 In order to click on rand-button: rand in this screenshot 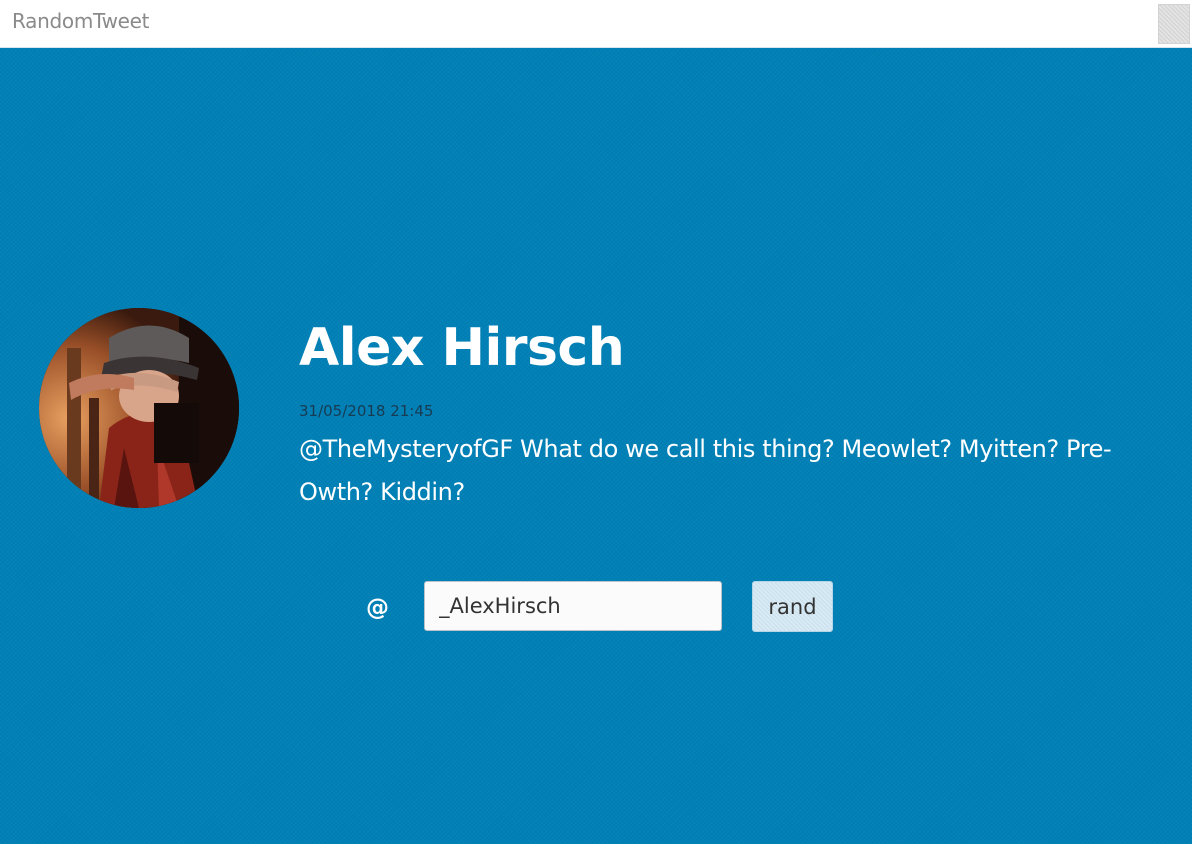, I will do `click(792, 606)`.